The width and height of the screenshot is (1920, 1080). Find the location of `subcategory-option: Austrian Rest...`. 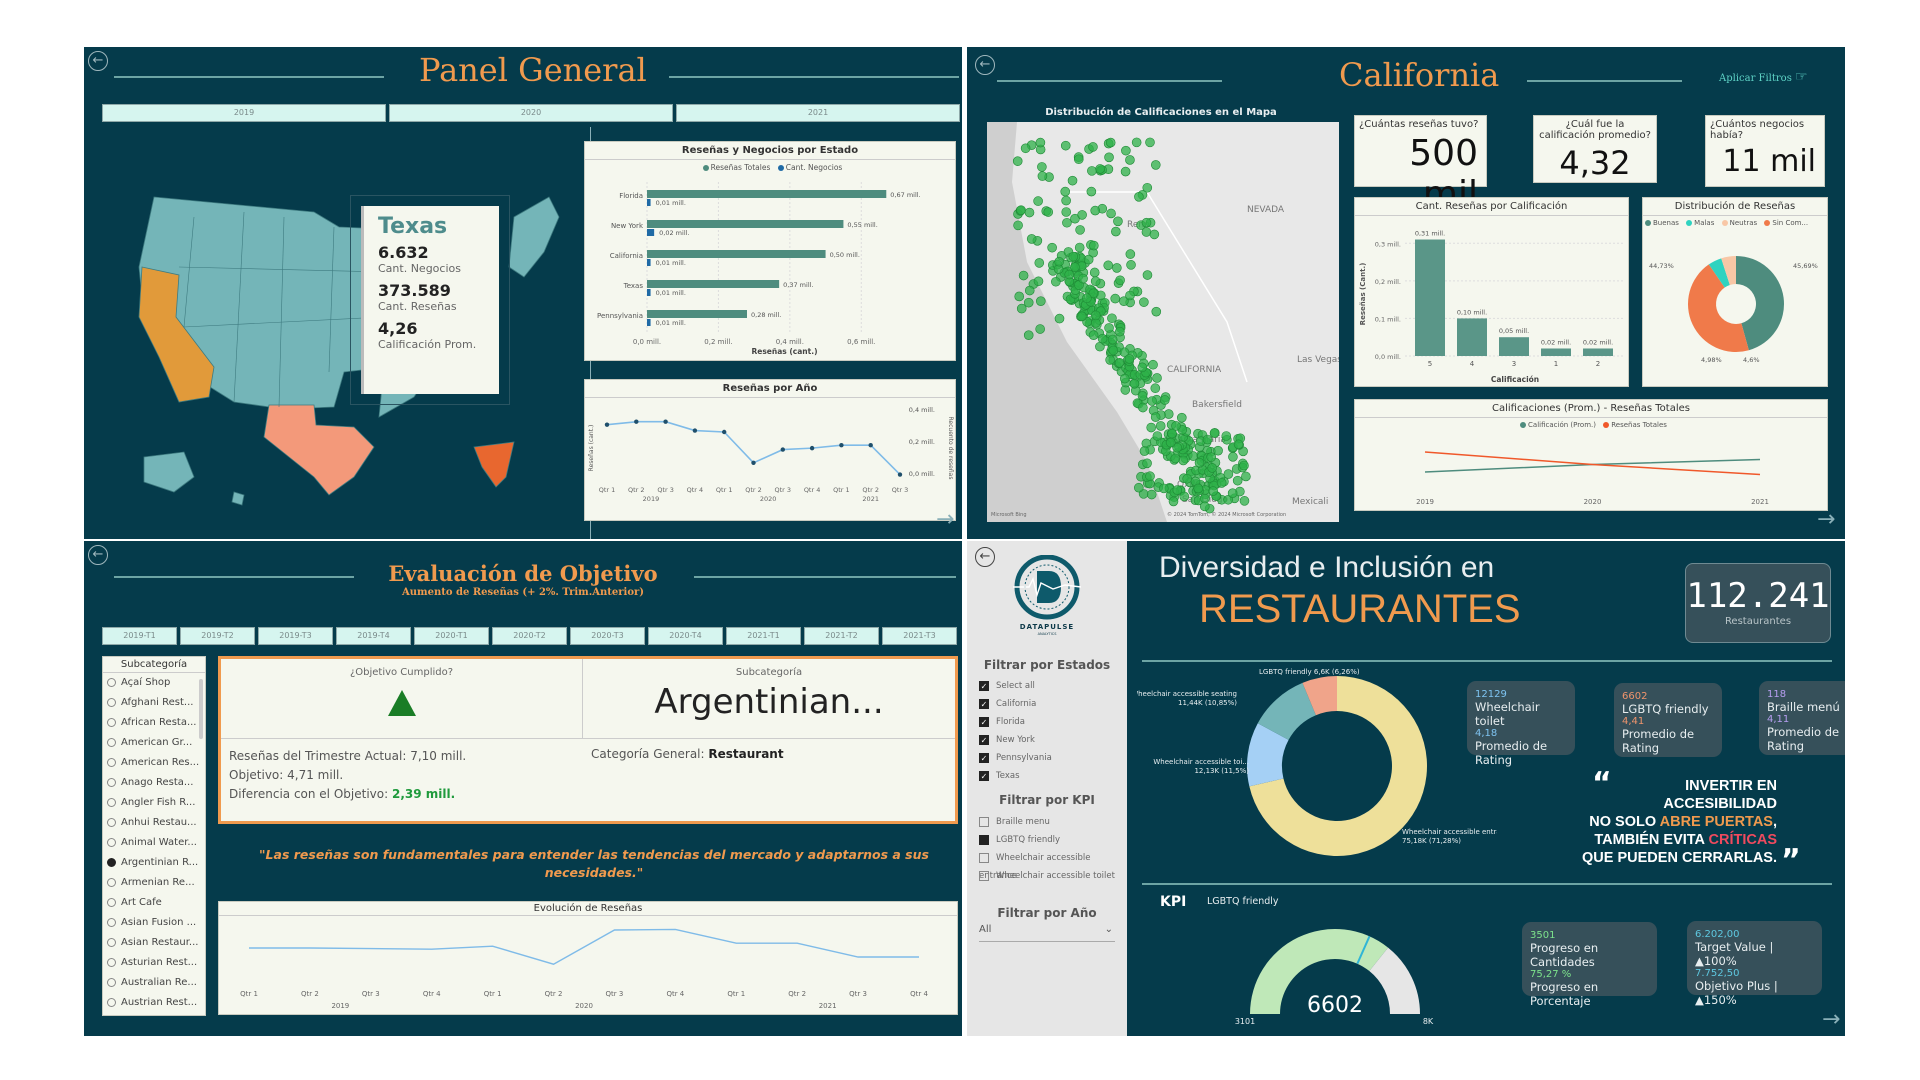

subcategory-option: Austrian Rest... is located at coordinates (154, 1003).